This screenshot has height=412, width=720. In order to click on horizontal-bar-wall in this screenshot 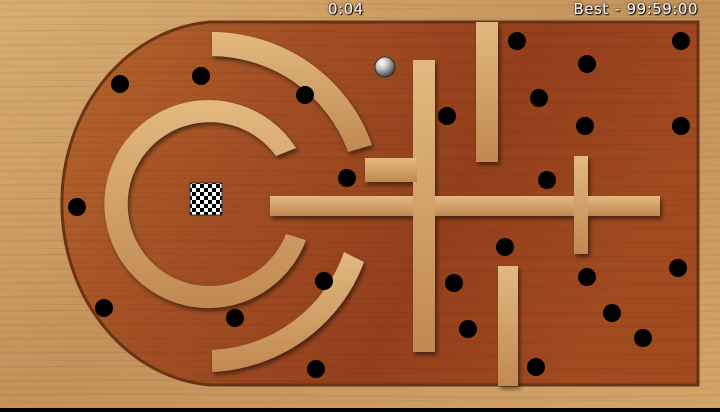, I will do `click(465, 206)`.